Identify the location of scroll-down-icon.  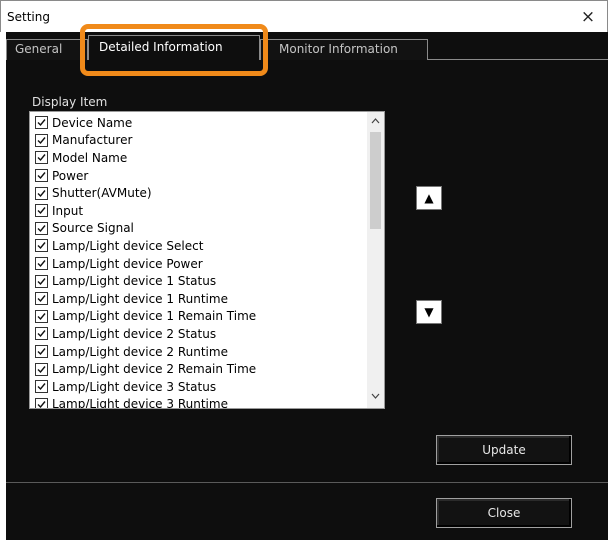
(375, 397).